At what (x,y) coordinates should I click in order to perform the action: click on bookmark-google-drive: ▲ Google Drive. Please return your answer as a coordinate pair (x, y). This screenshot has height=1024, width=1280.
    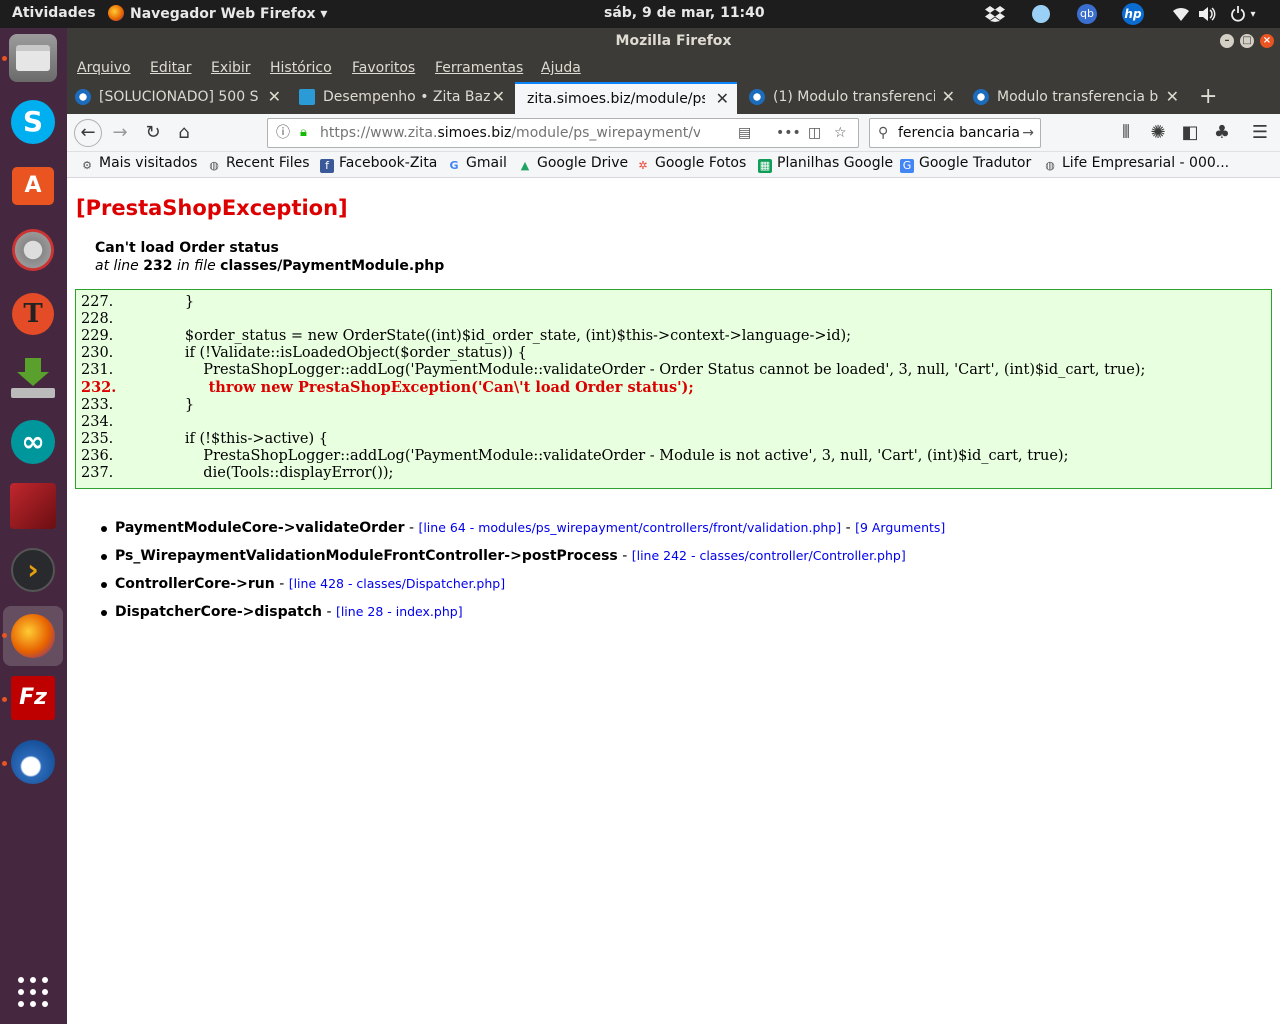
    Looking at the image, I should click on (573, 164).